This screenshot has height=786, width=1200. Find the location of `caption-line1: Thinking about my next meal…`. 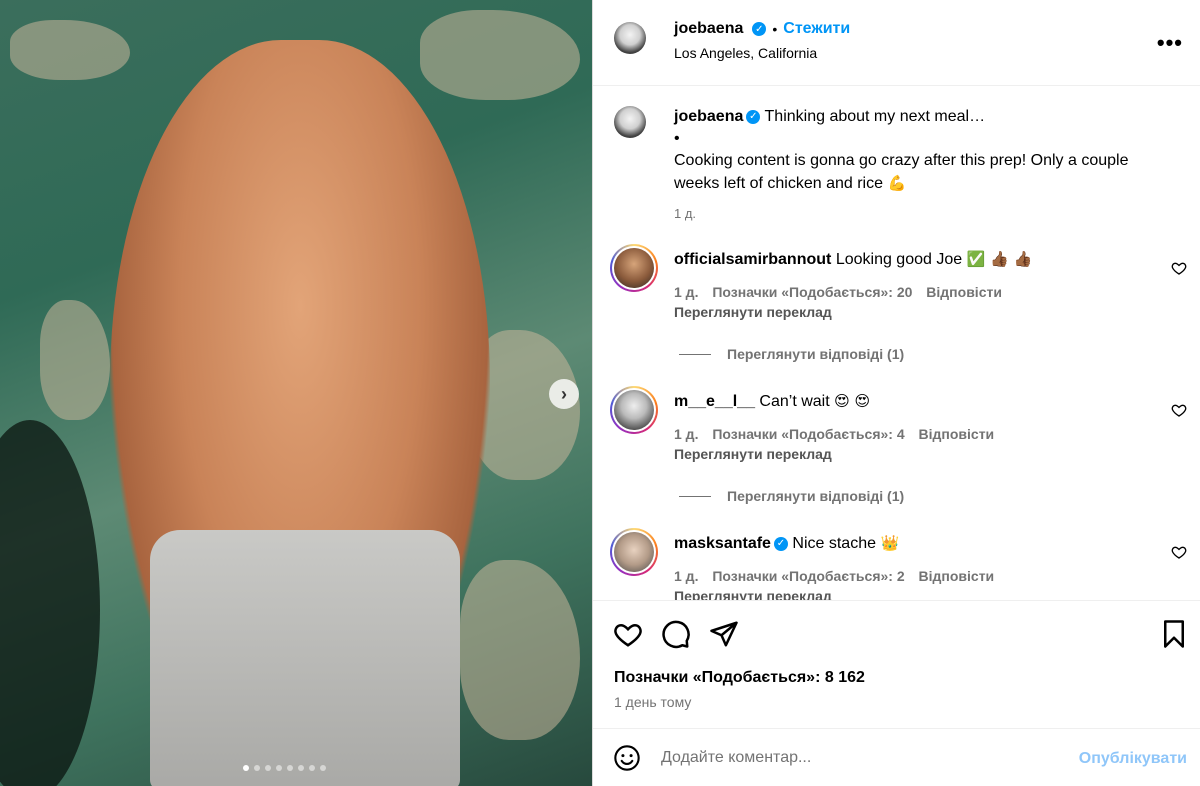

caption-line1: Thinking about my next meal… is located at coordinates (875, 116).